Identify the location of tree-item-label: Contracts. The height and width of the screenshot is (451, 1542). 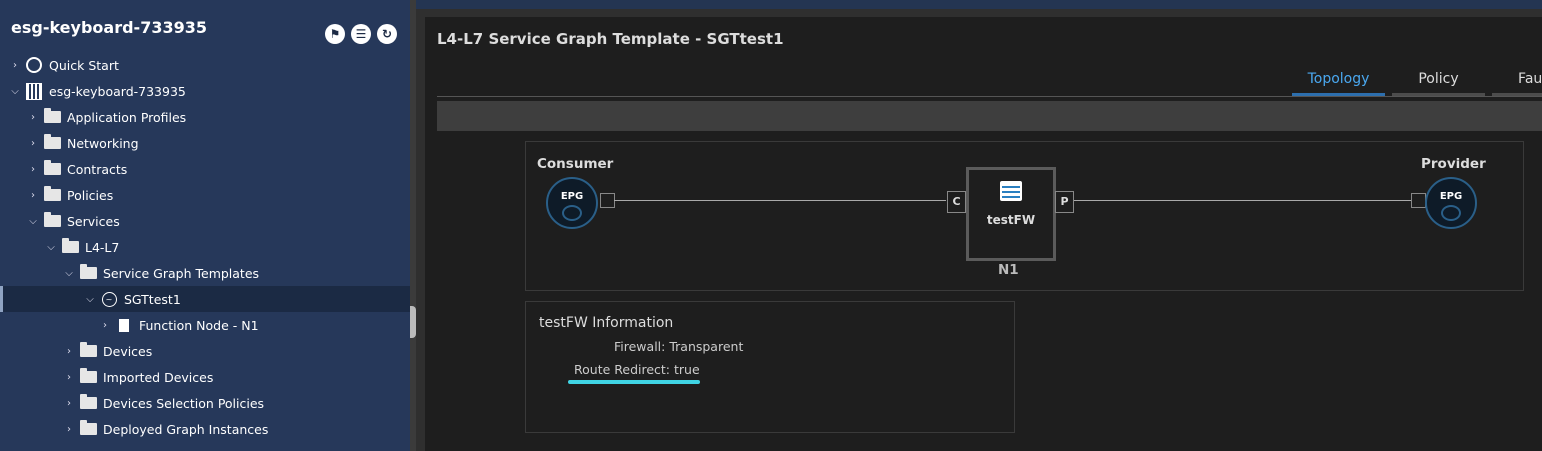
(97, 169).